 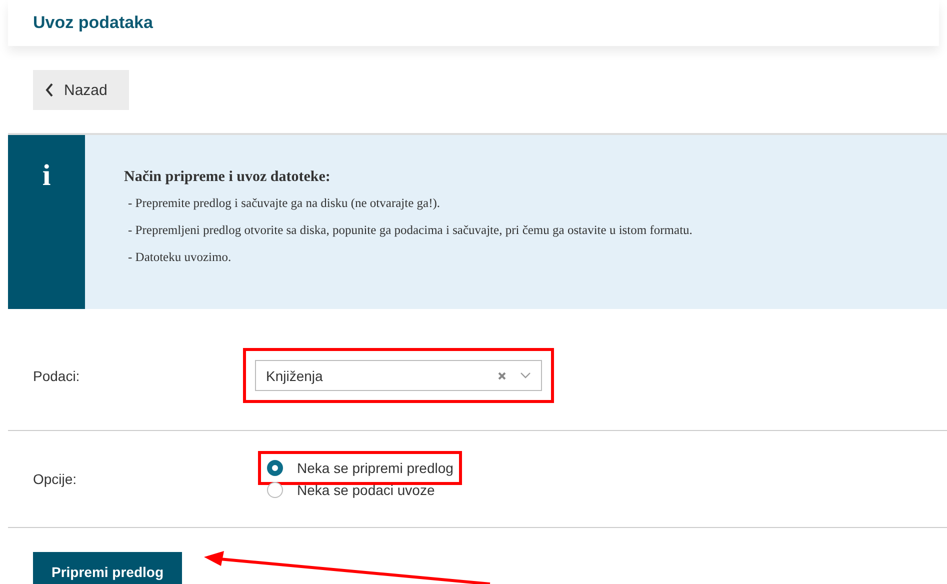 What do you see at coordinates (46, 177) in the screenshot?
I see `info-icon: i` at bounding box center [46, 177].